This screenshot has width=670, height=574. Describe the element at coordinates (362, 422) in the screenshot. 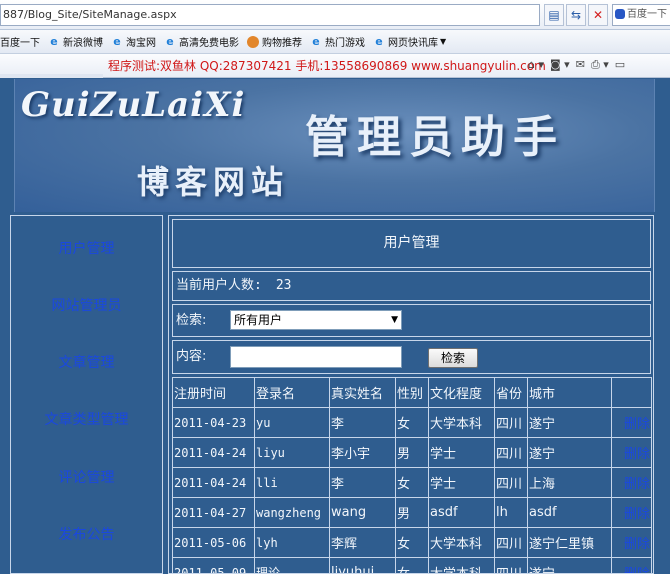

I see `table-cell: 李` at that location.